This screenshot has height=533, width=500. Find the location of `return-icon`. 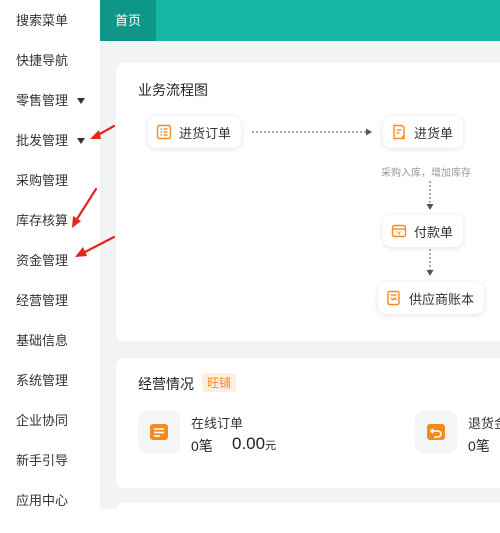

return-icon is located at coordinates (436, 432).